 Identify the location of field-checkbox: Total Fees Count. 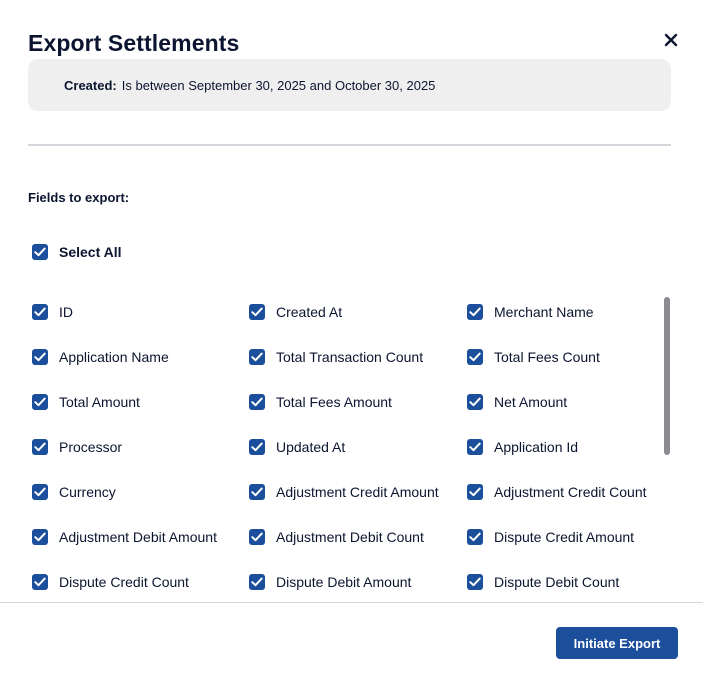
(533, 357).